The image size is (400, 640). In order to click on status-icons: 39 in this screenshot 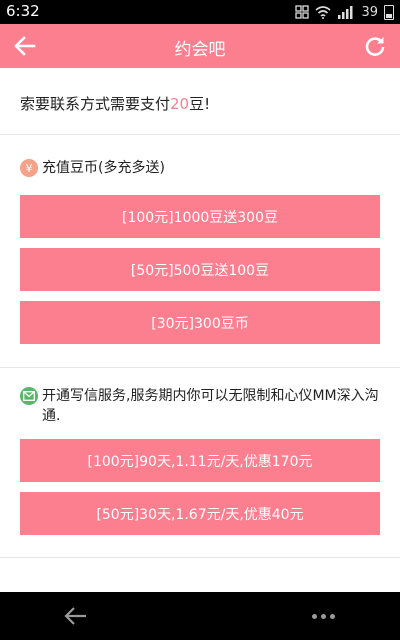, I will do `click(344, 12)`.